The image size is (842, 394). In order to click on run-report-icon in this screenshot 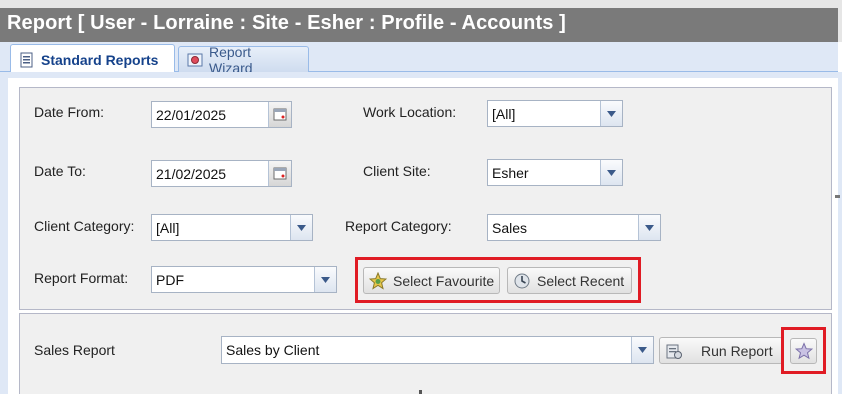, I will do `click(674, 351)`.